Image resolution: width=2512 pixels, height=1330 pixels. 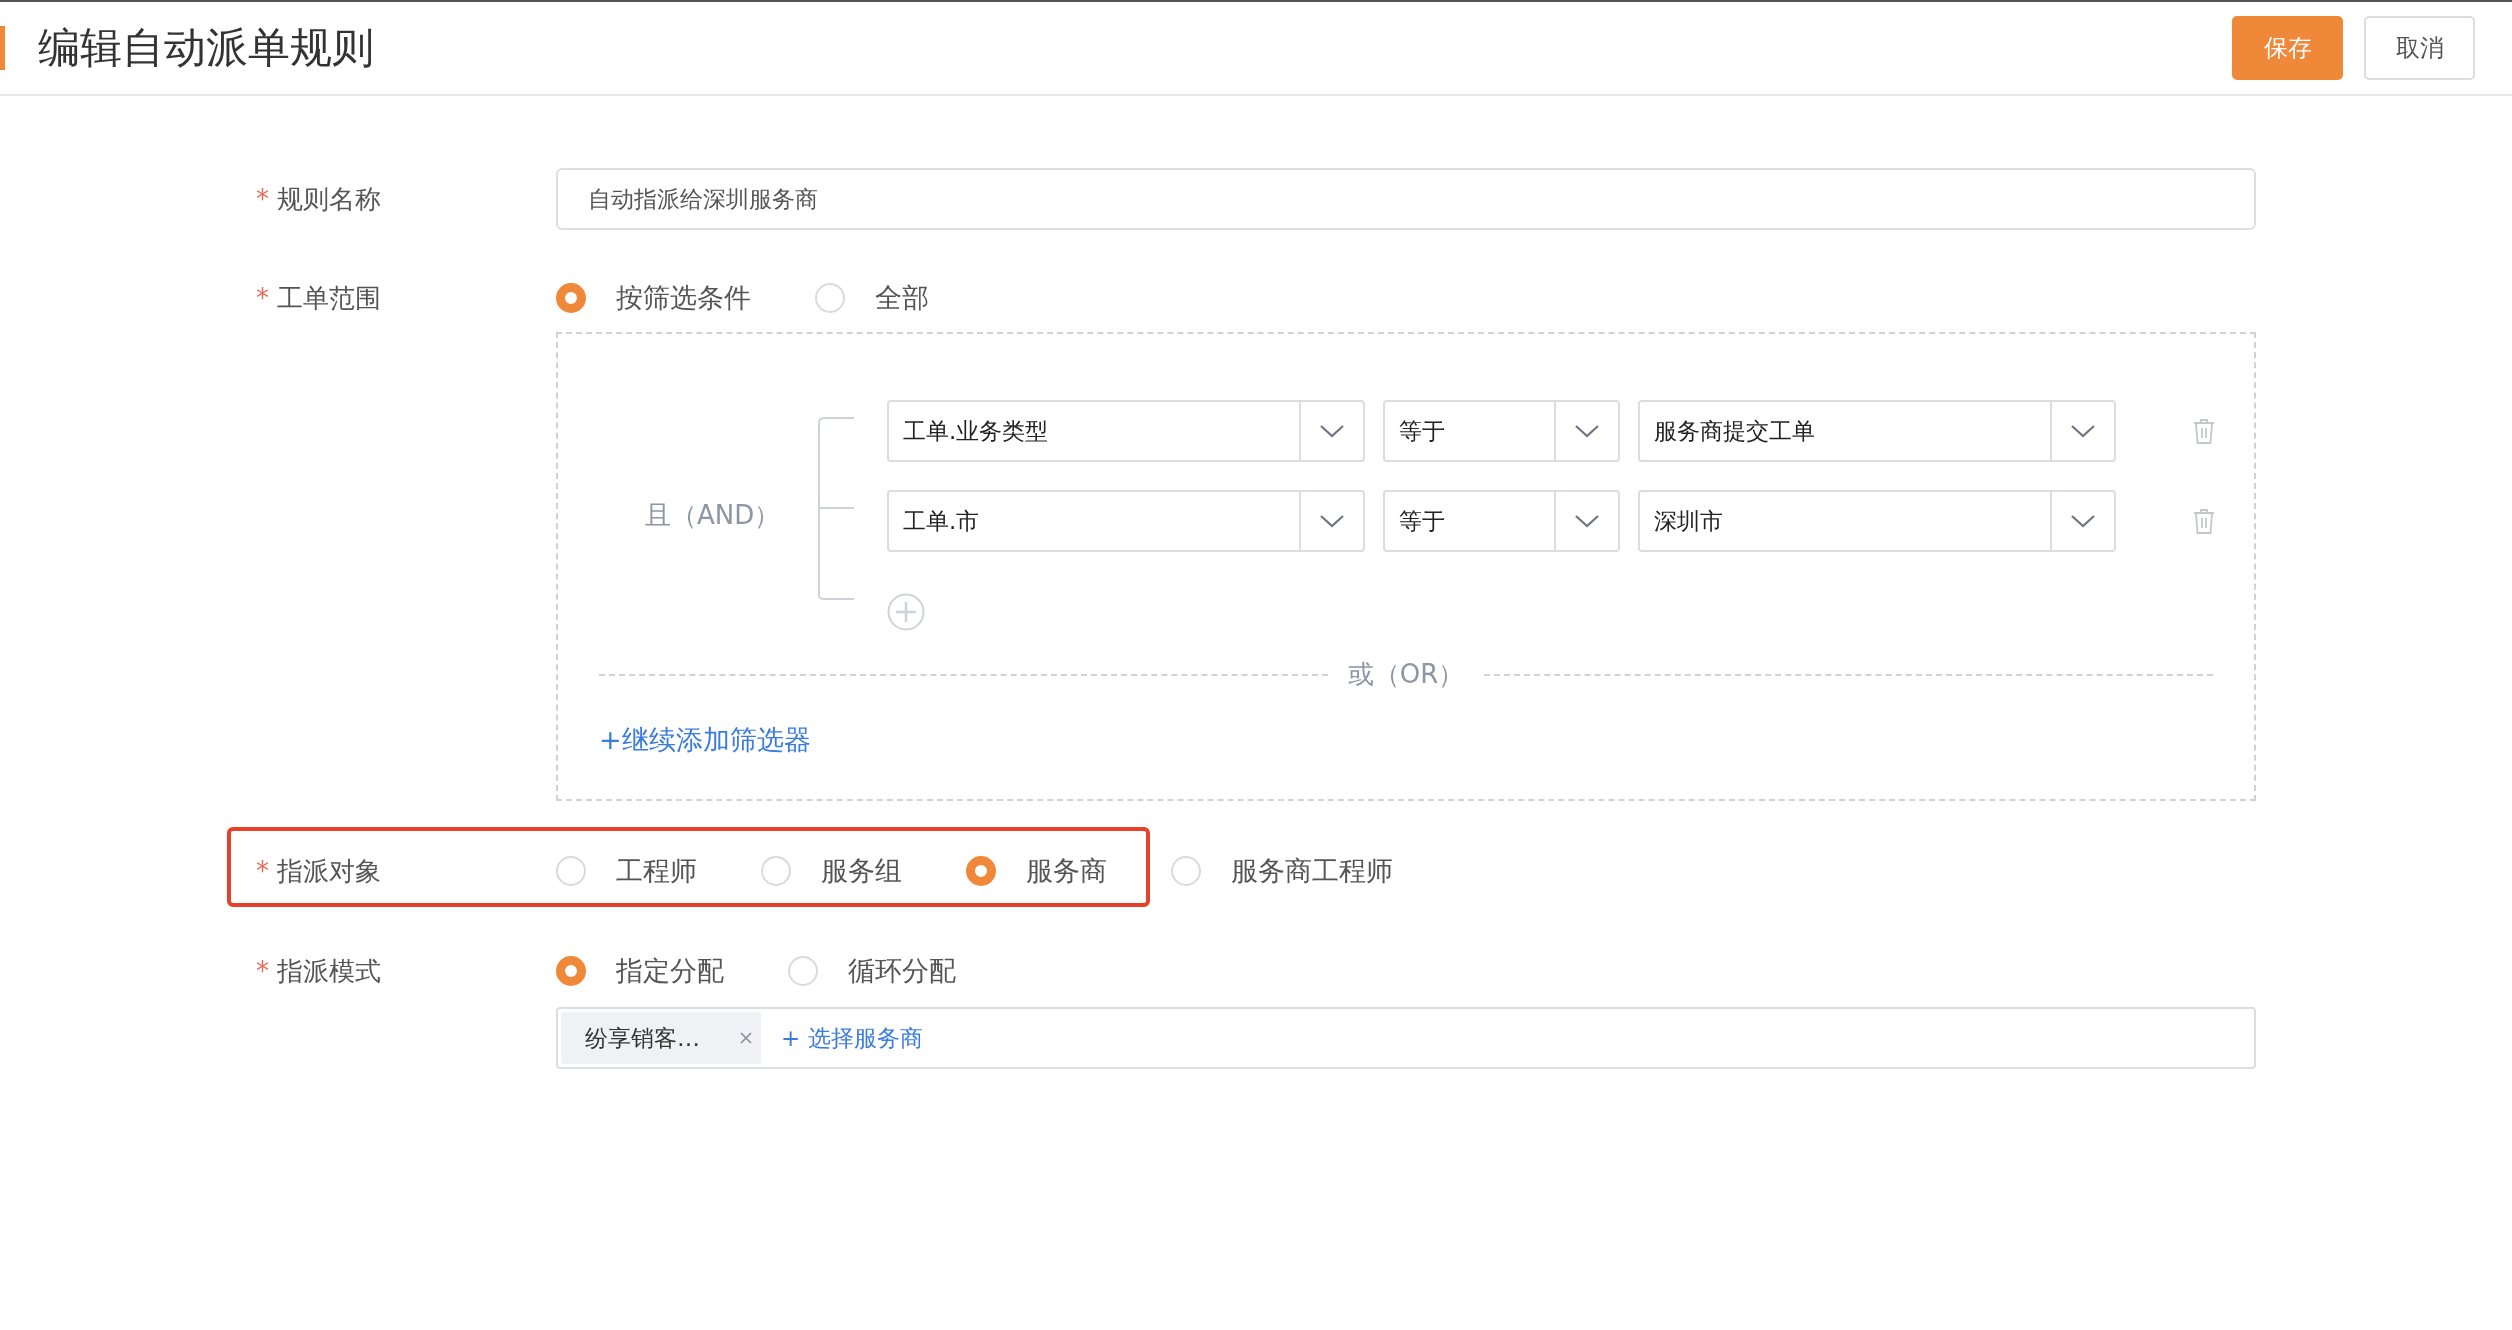 What do you see at coordinates (1406, 1038) in the screenshot?
I see `provider-select-field: 纷享销客… + 选择服务商` at bounding box center [1406, 1038].